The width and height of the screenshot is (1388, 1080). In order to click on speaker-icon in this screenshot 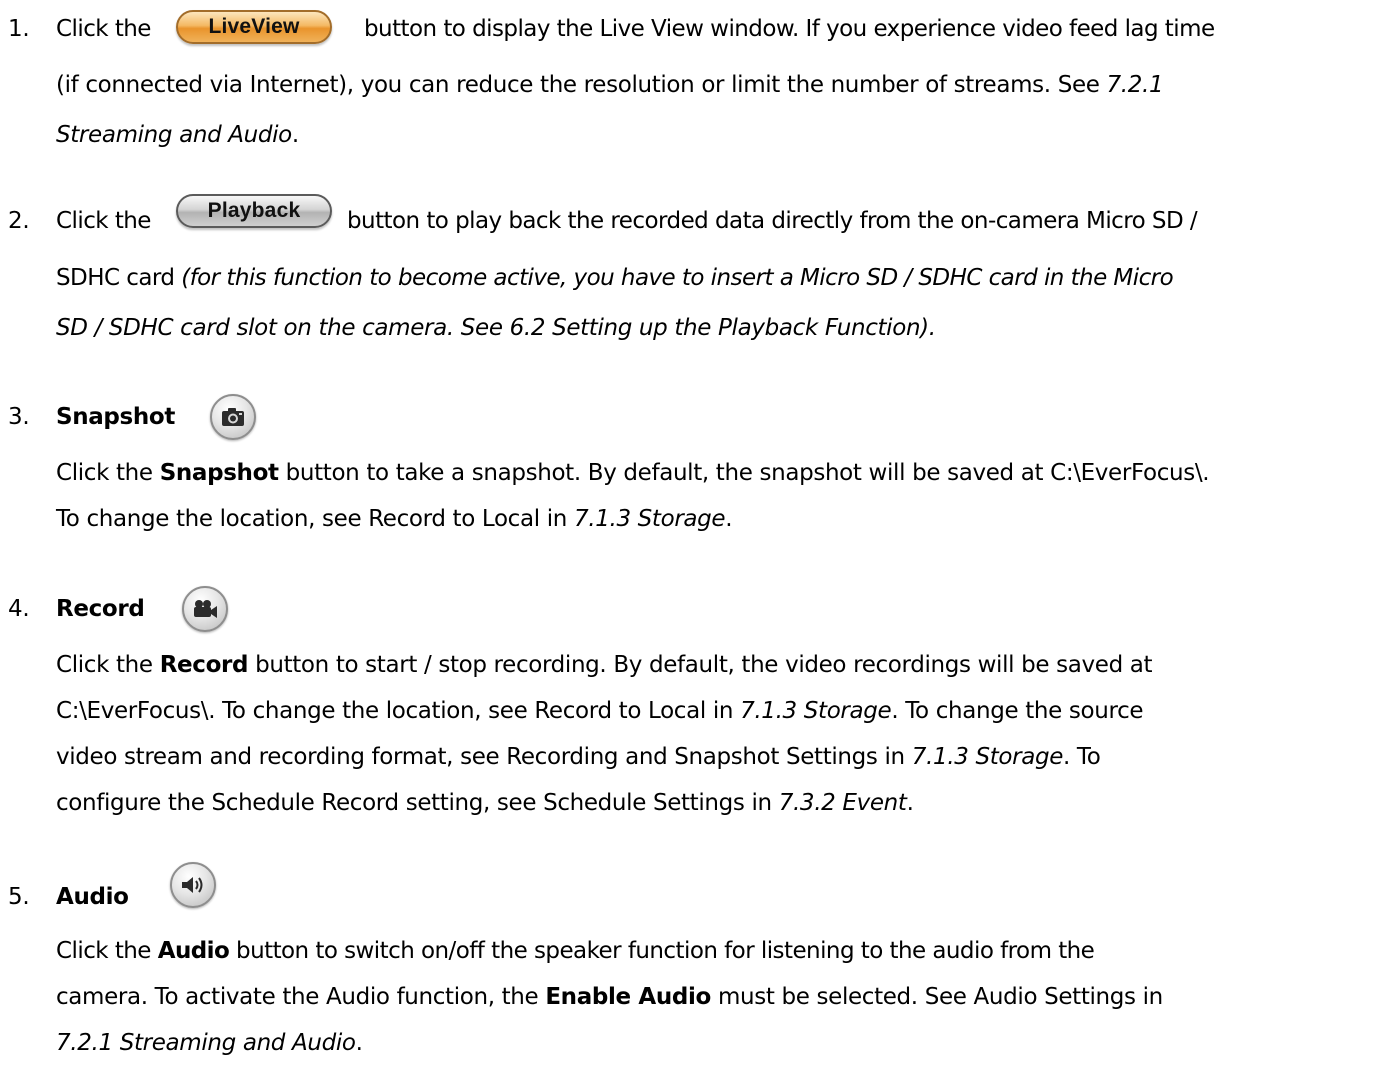, I will do `click(193, 885)`.